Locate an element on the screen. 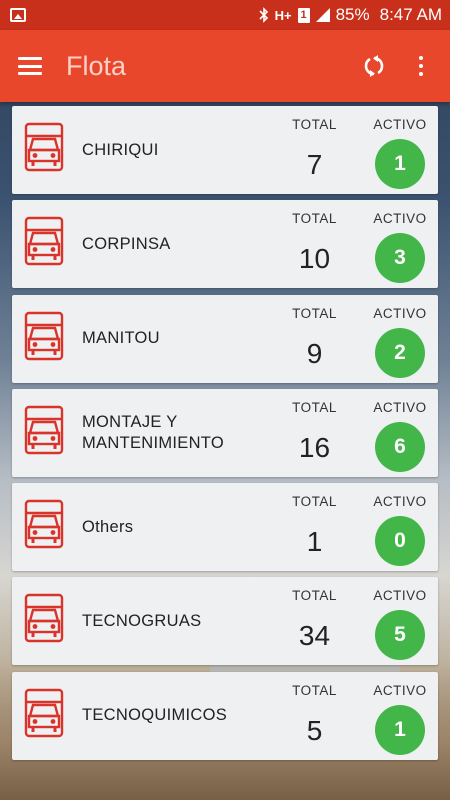 This screenshot has height=800, width=450. fleet-name: CHIRIQUI is located at coordinates (120, 149).